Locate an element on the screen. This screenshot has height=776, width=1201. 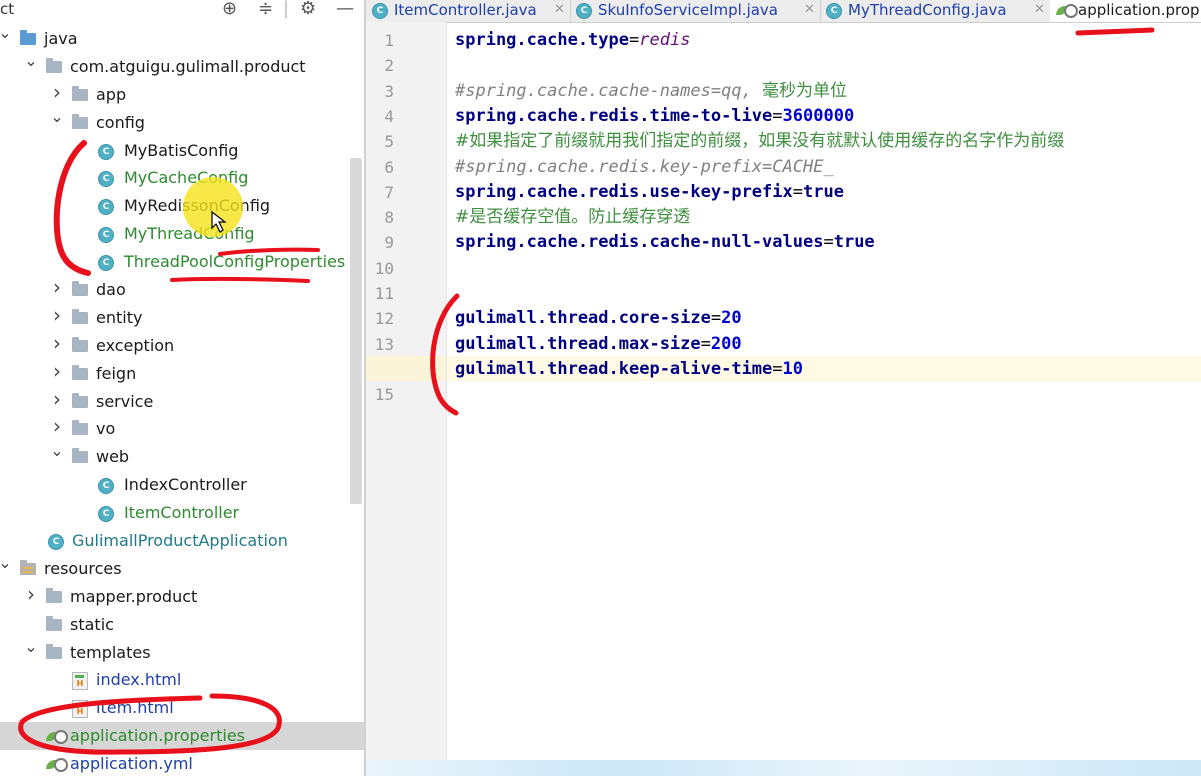
tree-item: › mapper.product is located at coordinates (182, 596).